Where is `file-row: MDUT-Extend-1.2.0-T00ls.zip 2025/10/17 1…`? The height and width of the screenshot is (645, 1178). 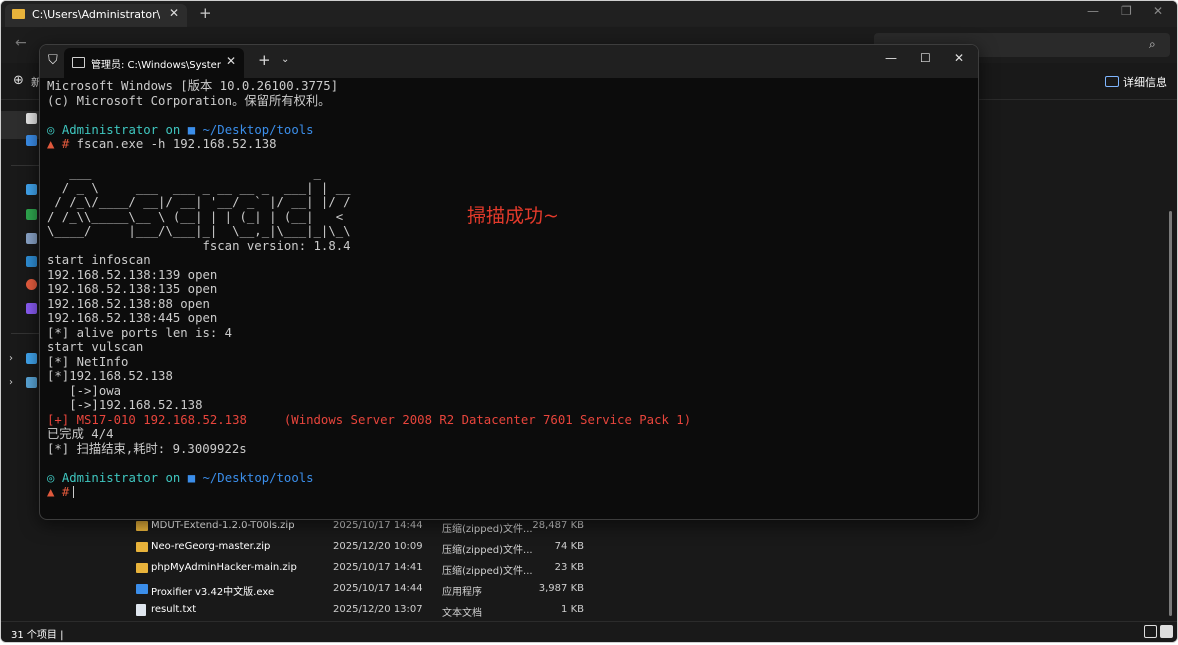 file-row: MDUT-Extend-1.2.0-T00ls.zip 2025/10/17 1… is located at coordinates (589, 527).